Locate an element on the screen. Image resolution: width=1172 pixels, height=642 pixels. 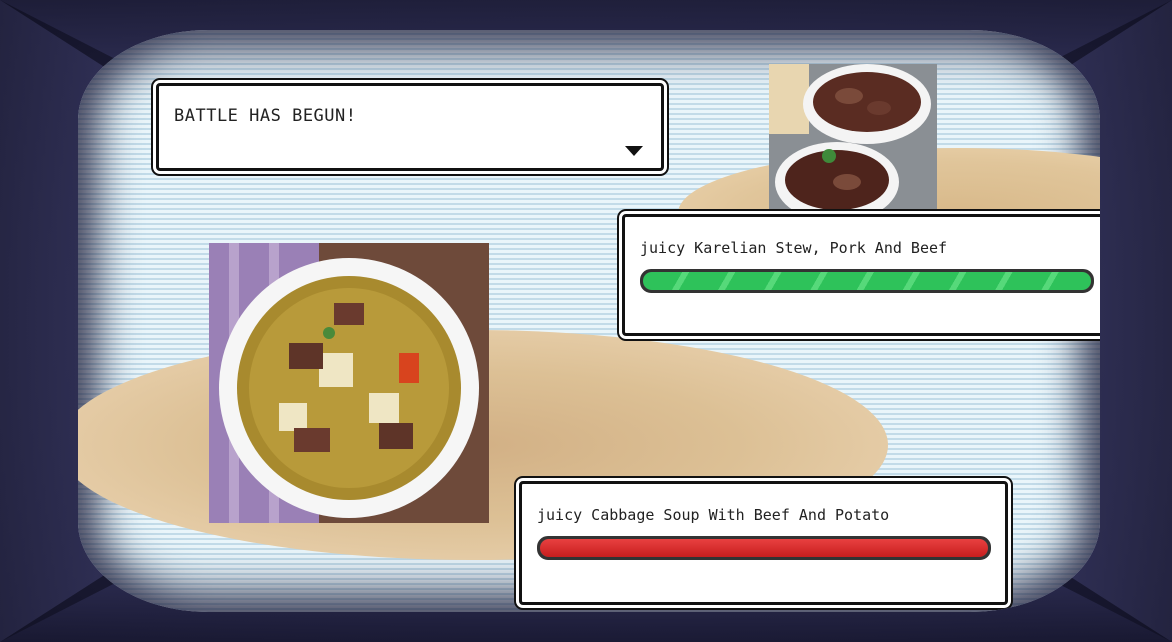
enemy-hp-bar is located at coordinates (867, 281).